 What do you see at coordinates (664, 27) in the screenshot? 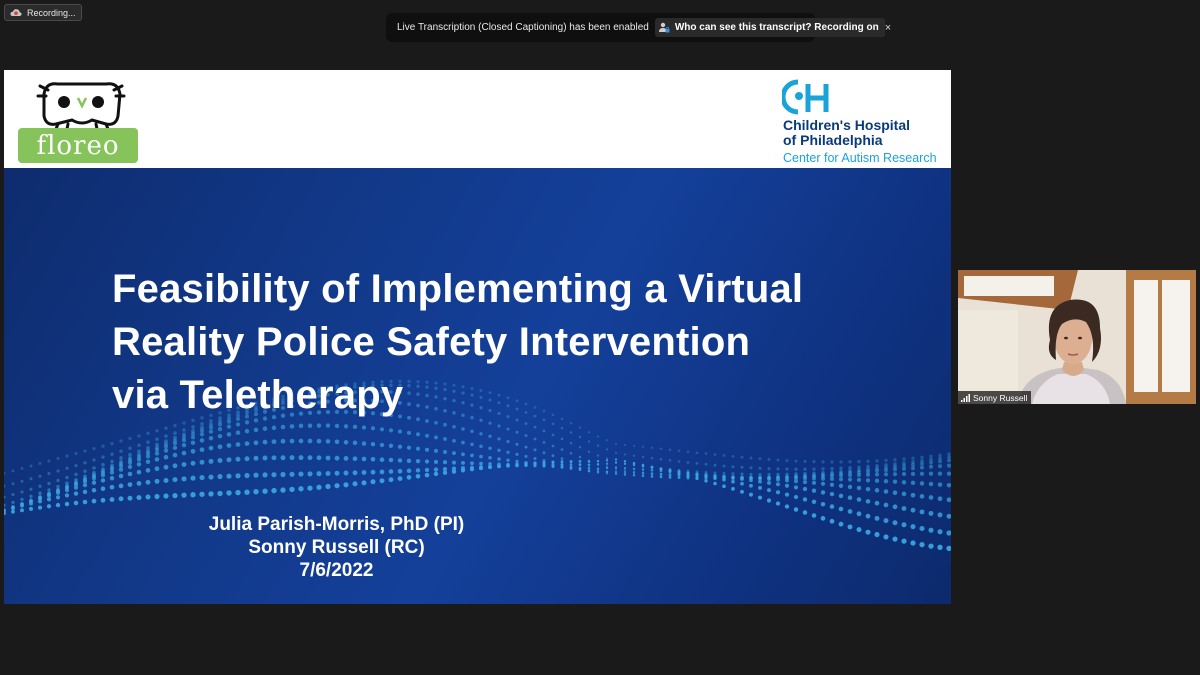
I see `person-lock-icon` at bounding box center [664, 27].